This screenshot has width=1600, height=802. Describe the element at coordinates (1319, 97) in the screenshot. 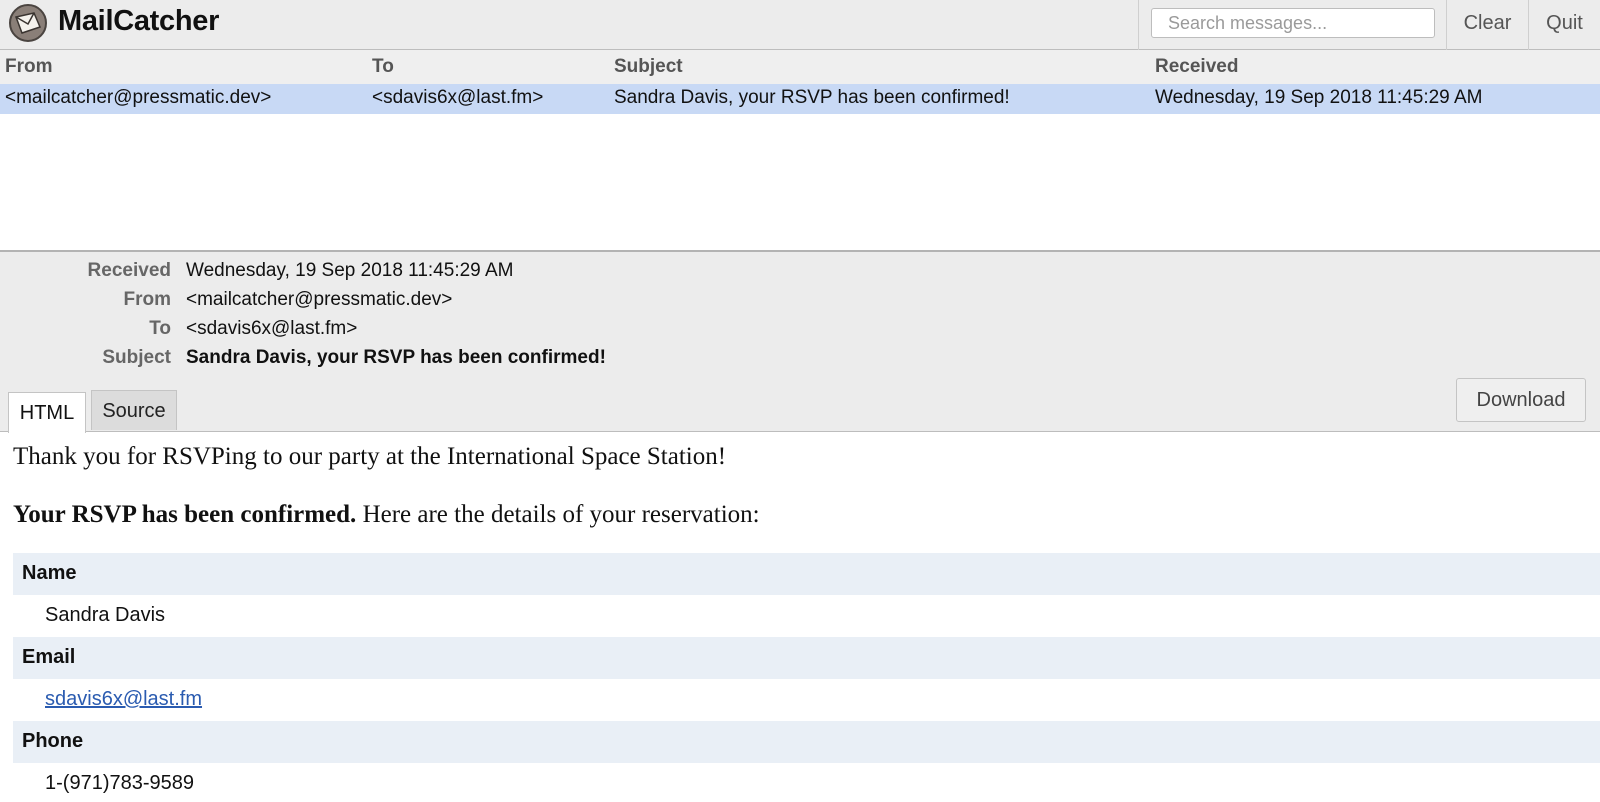

I see `row-received: Wednesday, 19 Sep 2018 11:45:29 AM` at that location.